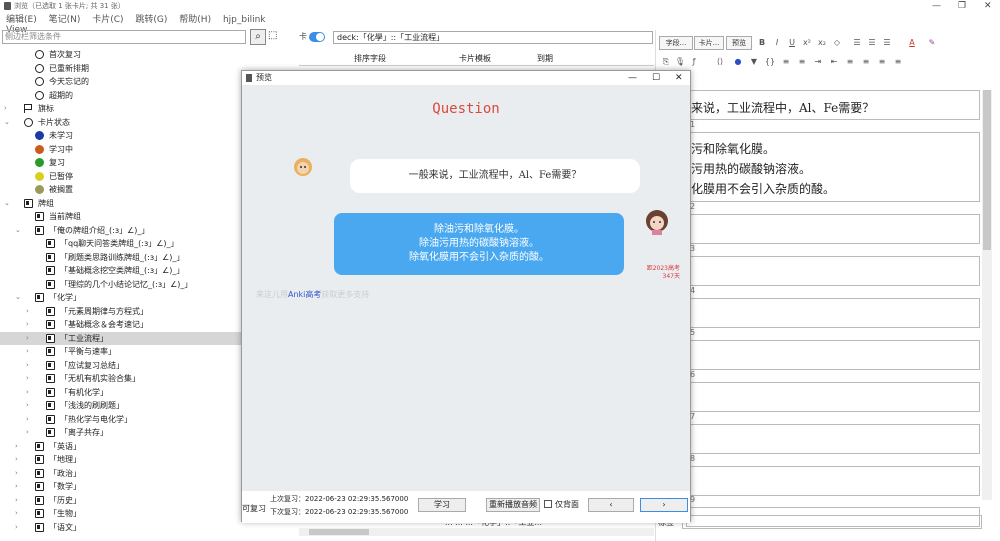 Image resolution: width=1000 pixels, height=541 pixels. Describe the element at coordinates (65, 20) in the screenshot. I see `menu-notes: 笔记(N)` at that location.